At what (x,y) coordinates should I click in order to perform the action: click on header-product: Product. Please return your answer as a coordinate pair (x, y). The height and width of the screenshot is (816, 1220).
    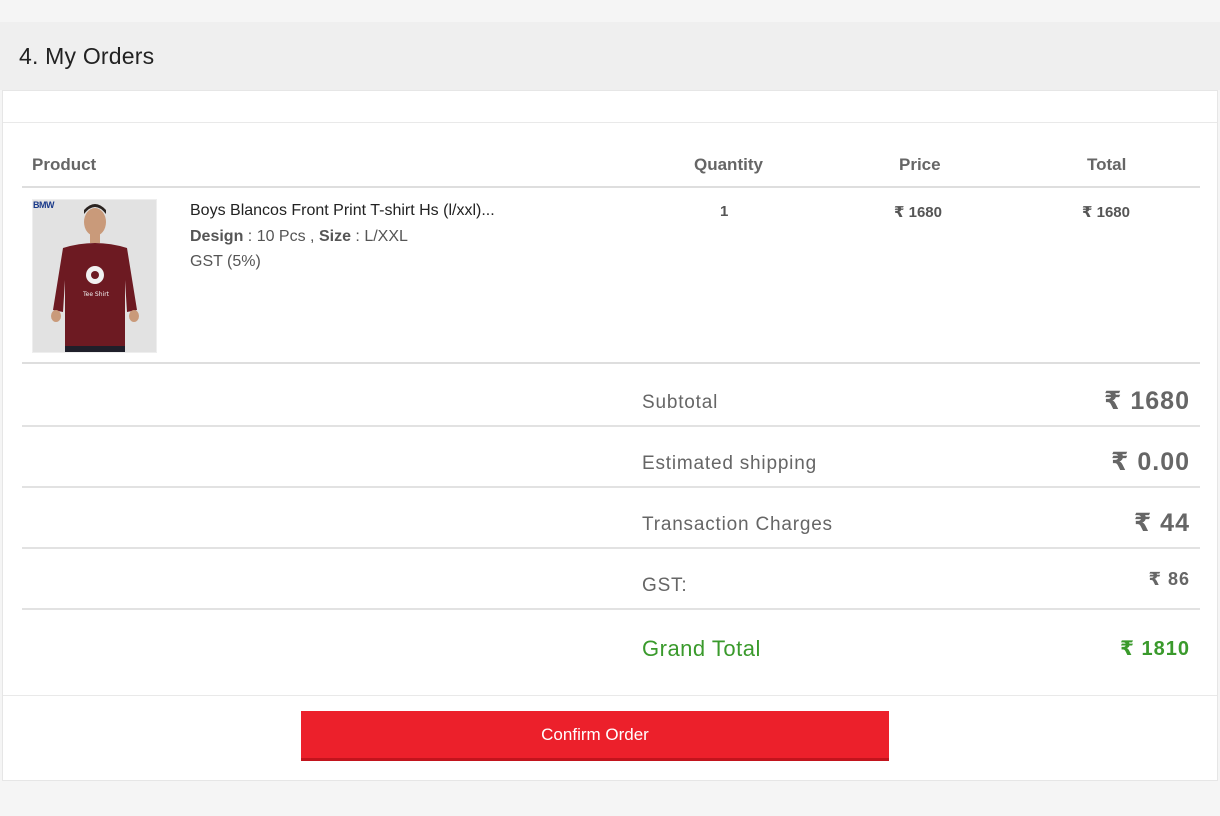
    Looking at the image, I should click on (64, 164).